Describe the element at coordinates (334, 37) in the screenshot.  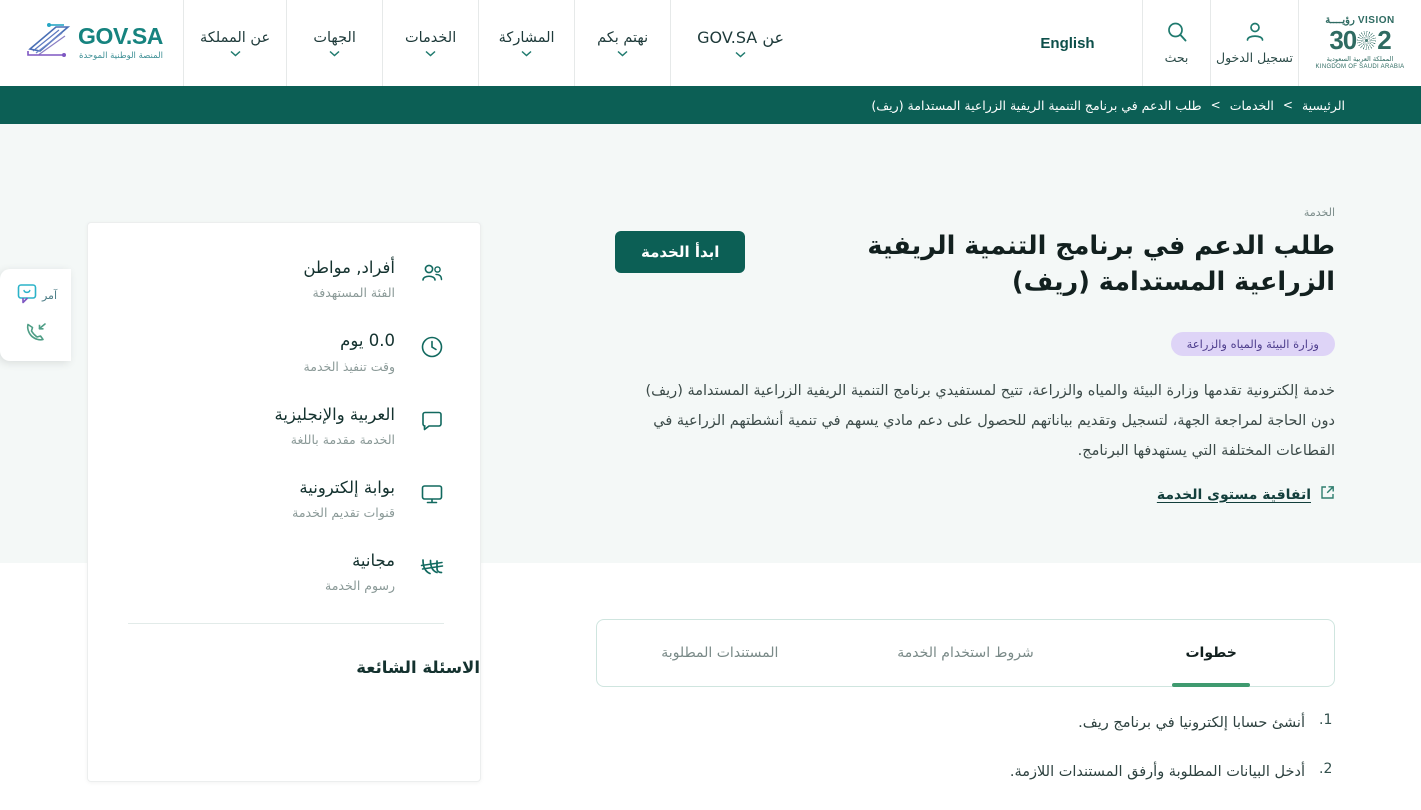
I see `nav-item-label: الجهات` at that location.